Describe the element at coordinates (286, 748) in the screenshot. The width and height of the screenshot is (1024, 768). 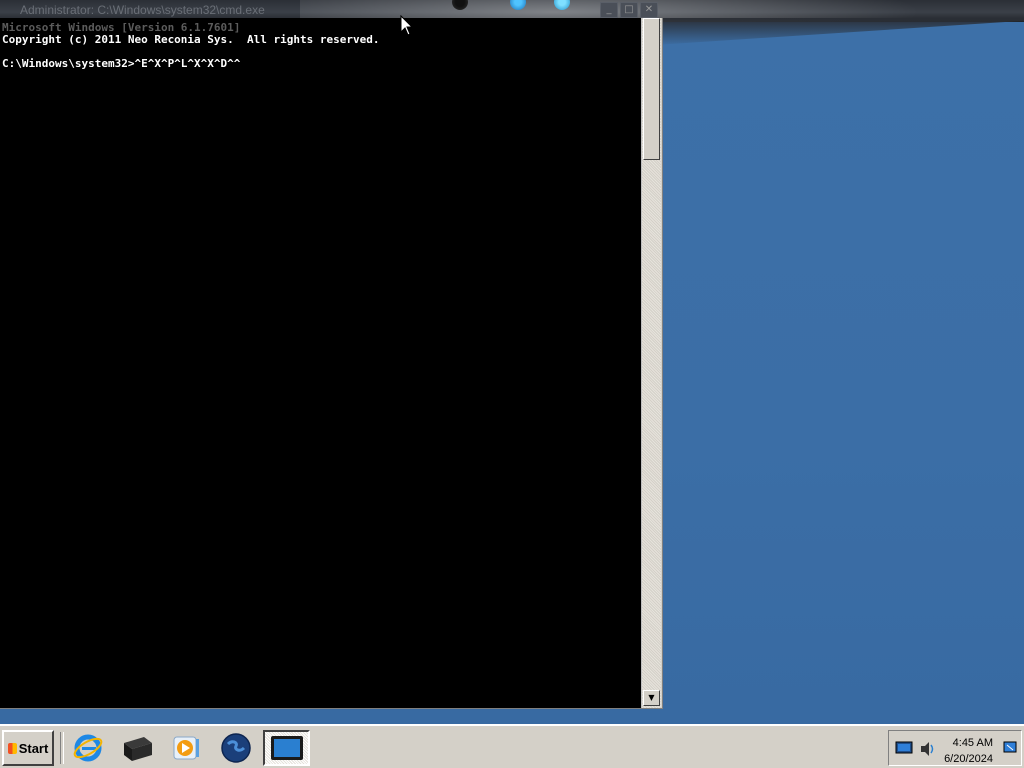
I see `command-prompt-icon` at that location.